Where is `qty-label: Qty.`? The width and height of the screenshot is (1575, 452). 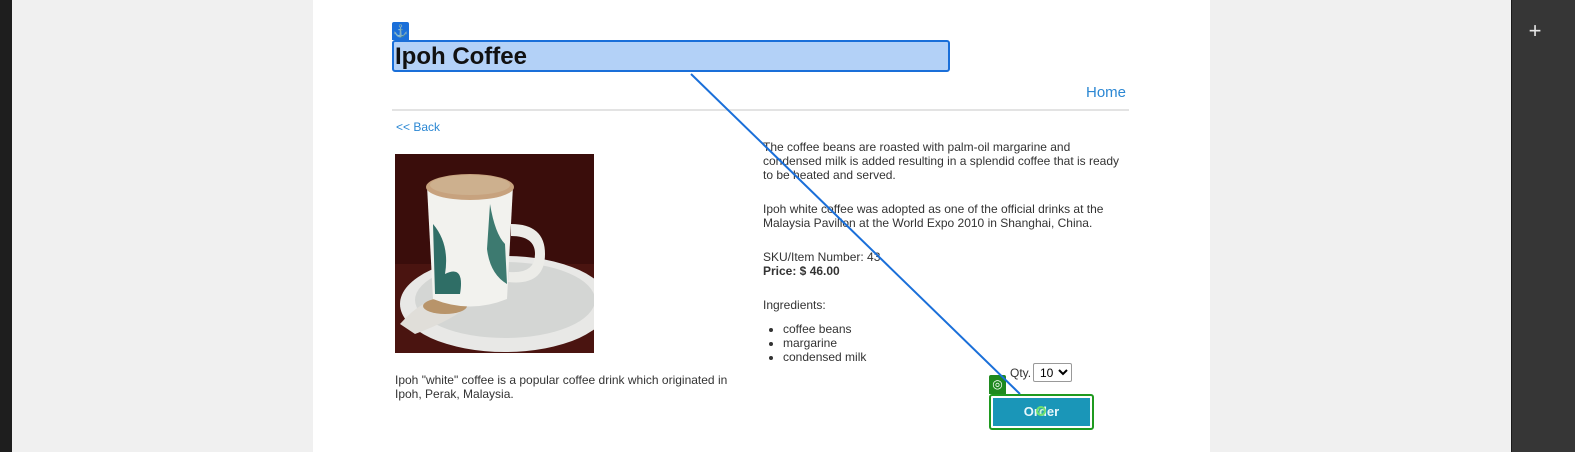 qty-label: Qty. is located at coordinates (1021, 373).